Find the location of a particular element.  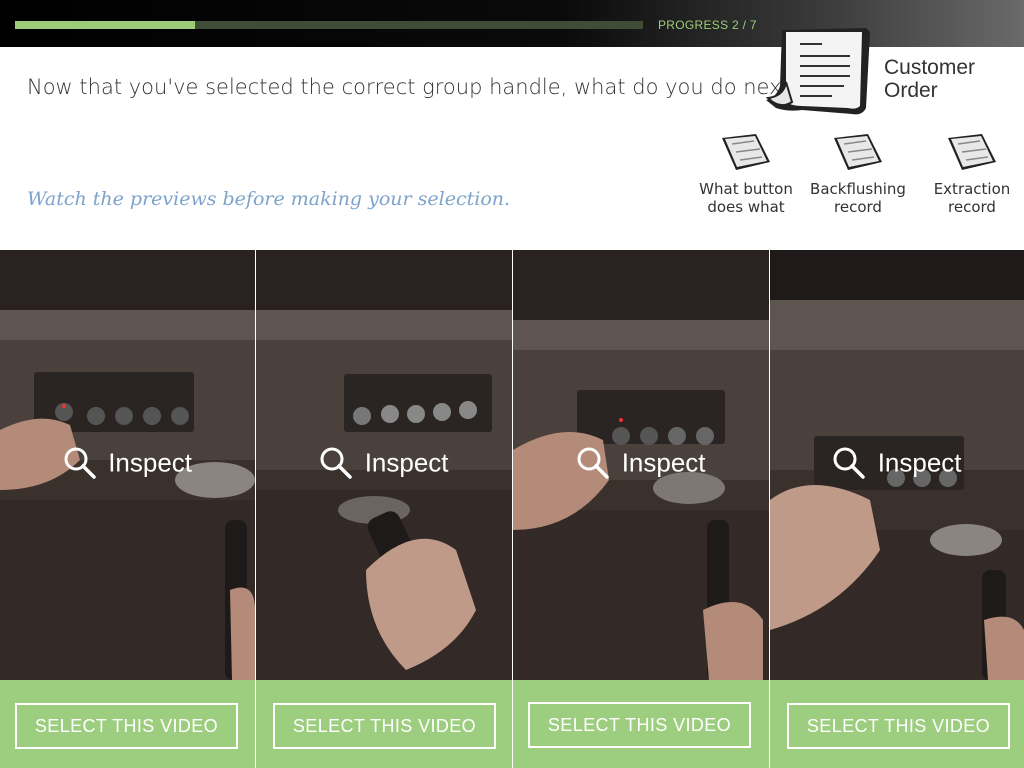

progress-bar is located at coordinates (329, 25).